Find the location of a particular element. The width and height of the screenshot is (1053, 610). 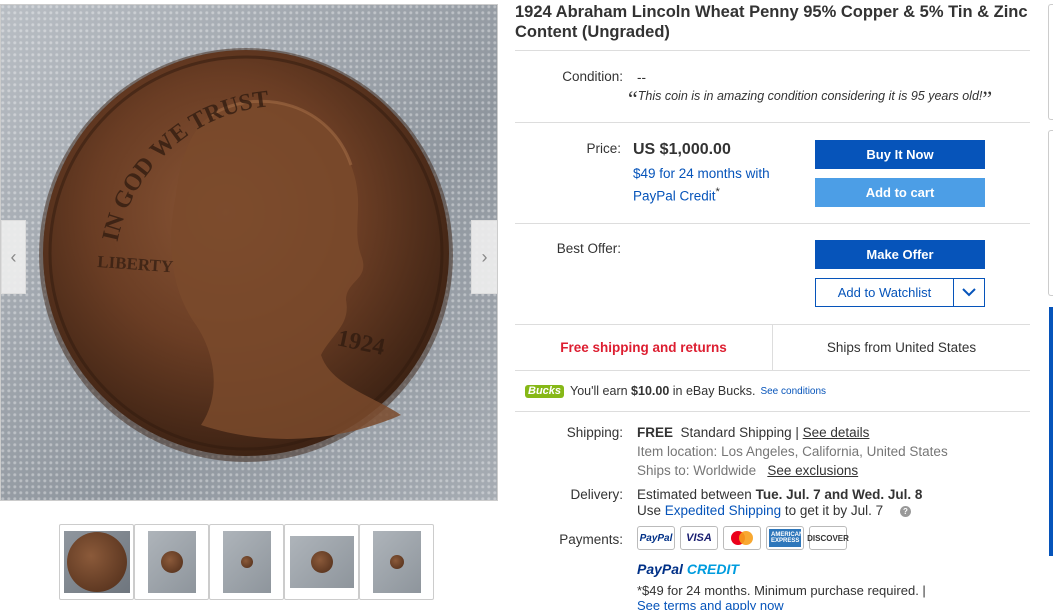

see-details-link: See details is located at coordinates (836, 432).